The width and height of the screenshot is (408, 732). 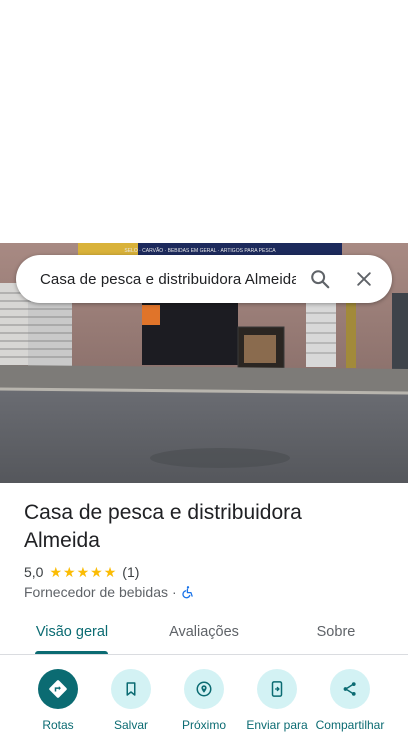 I want to click on send-to-phone-circle, so click(x=277, y=689).